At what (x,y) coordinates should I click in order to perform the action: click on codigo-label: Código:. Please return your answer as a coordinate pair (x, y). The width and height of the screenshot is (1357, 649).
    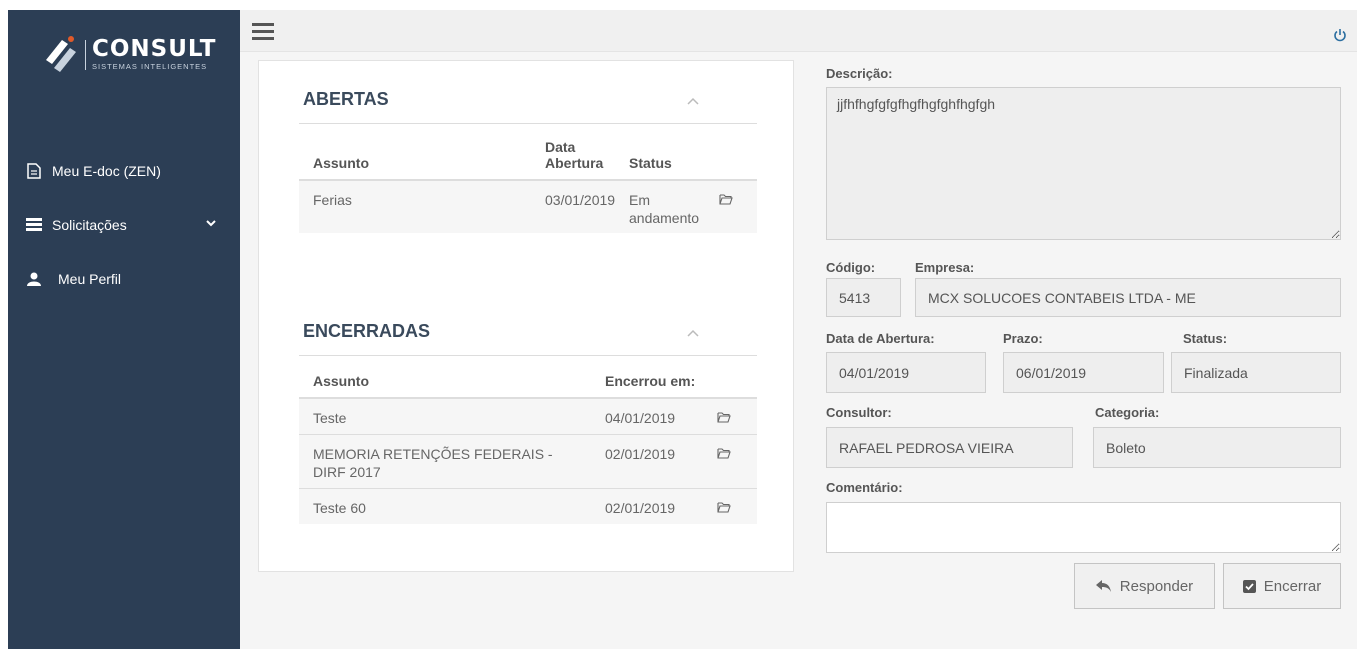
    Looking at the image, I should click on (851, 267).